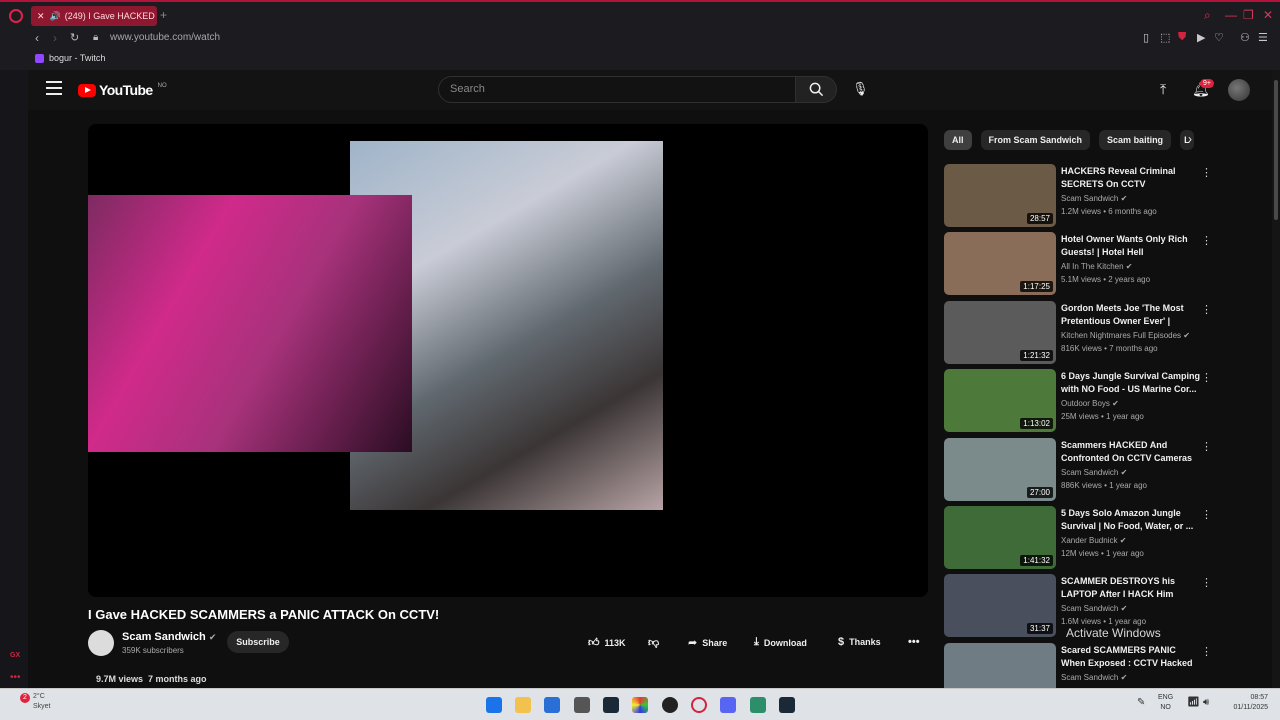 The height and width of the screenshot is (720, 1280). Describe the element at coordinates (122, 90) in the screenshot. I see `youtube-logo: YouTube NO` at that location.